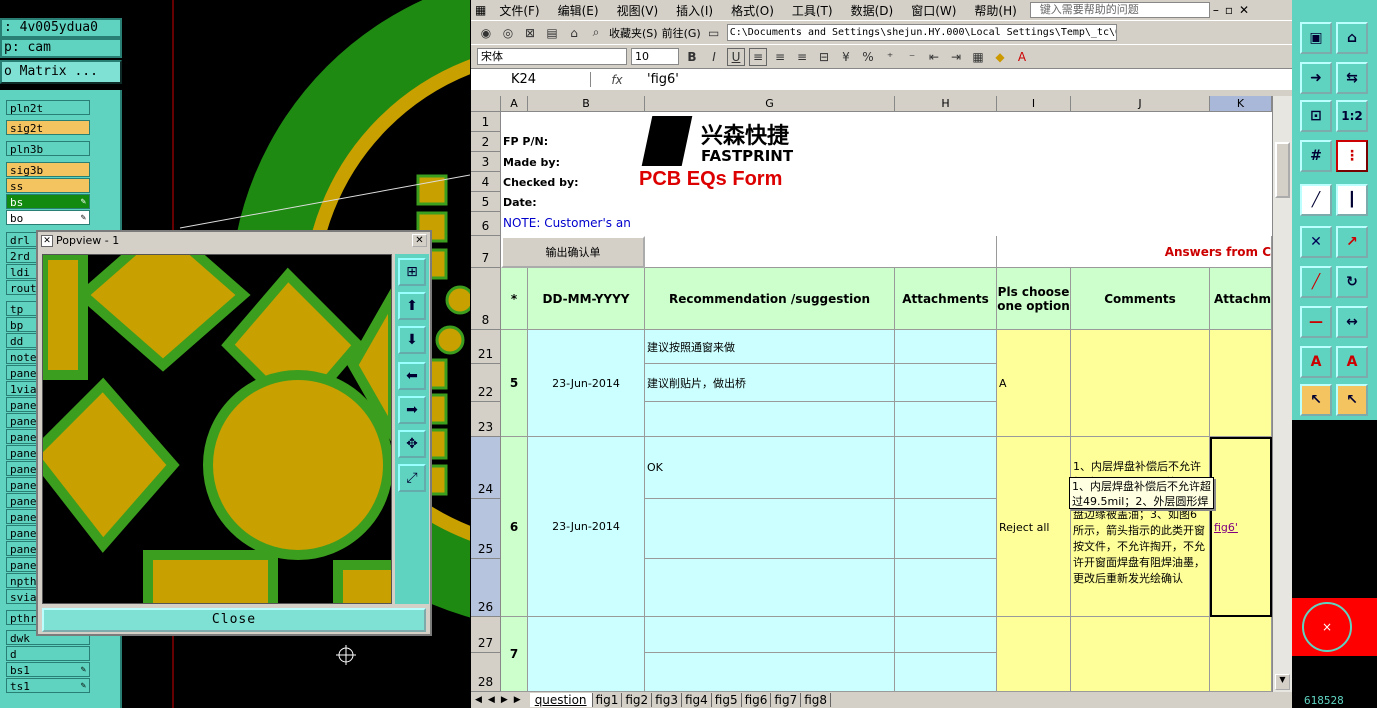 The height and width of the screenshot is (708, 1377). I want to click on select-area-icon: ↖, so click(1352, 400).